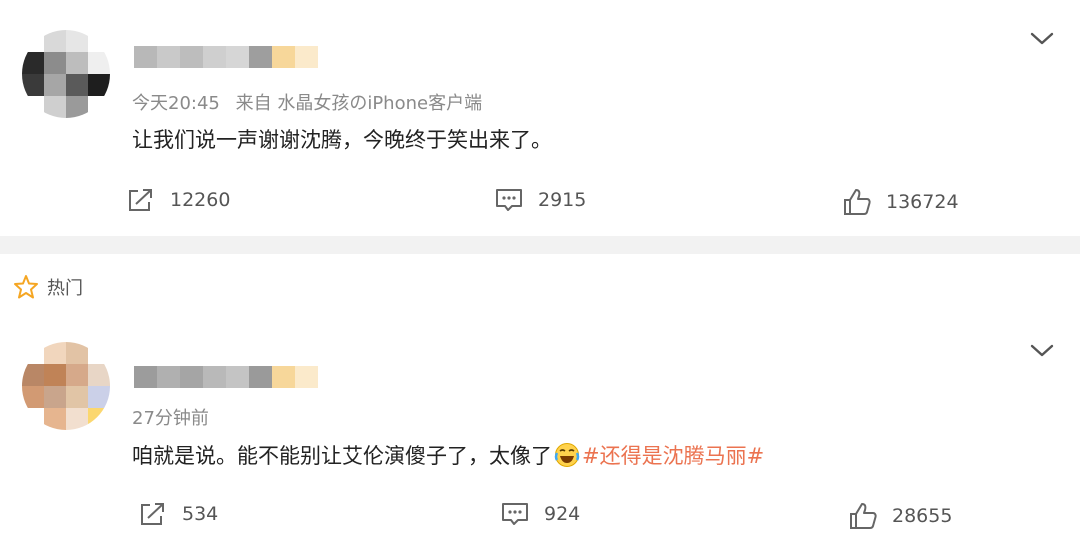 This screenshot has height=548, width=1080. What do you see at coordinates (26, 287) in the screenshot?
I see `star-icon` at bounding box center [26, 287].